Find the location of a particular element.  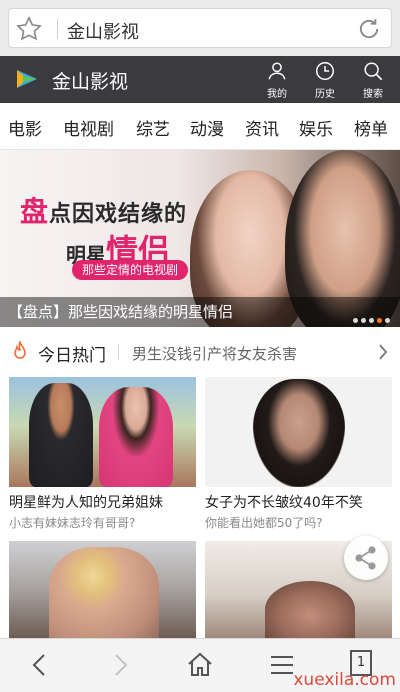

history-button: 历史 is located at coordinates (325, 80).